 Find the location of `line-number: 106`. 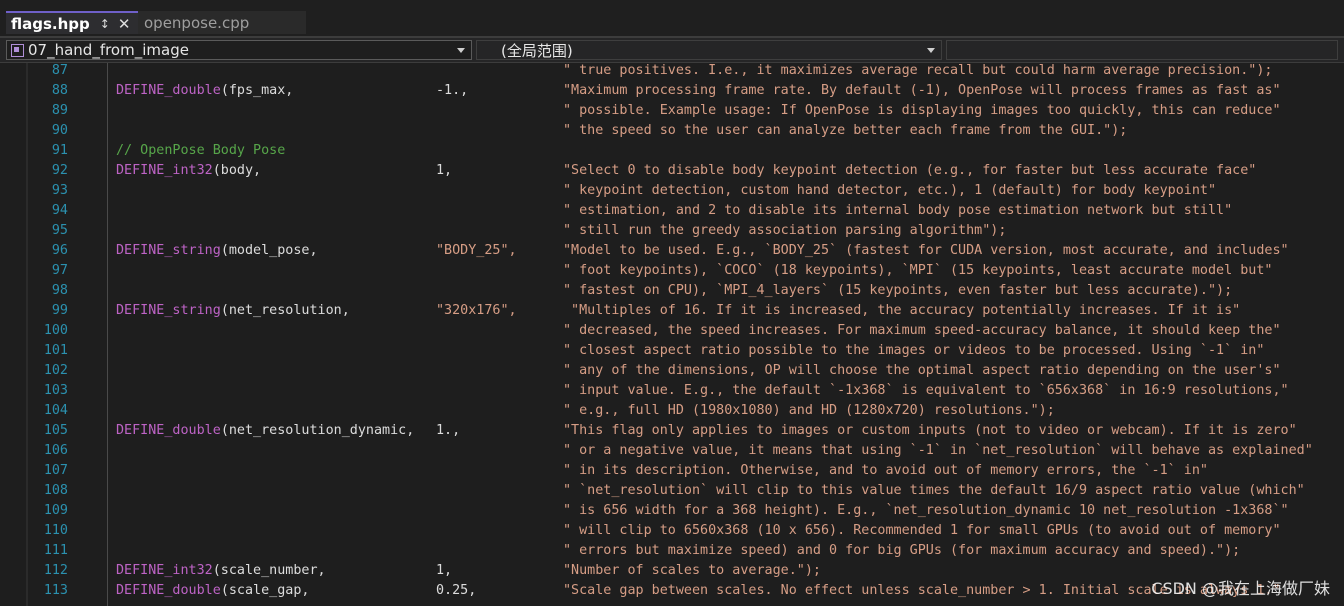

line-number: 106 is located at coordinates (55, 450).